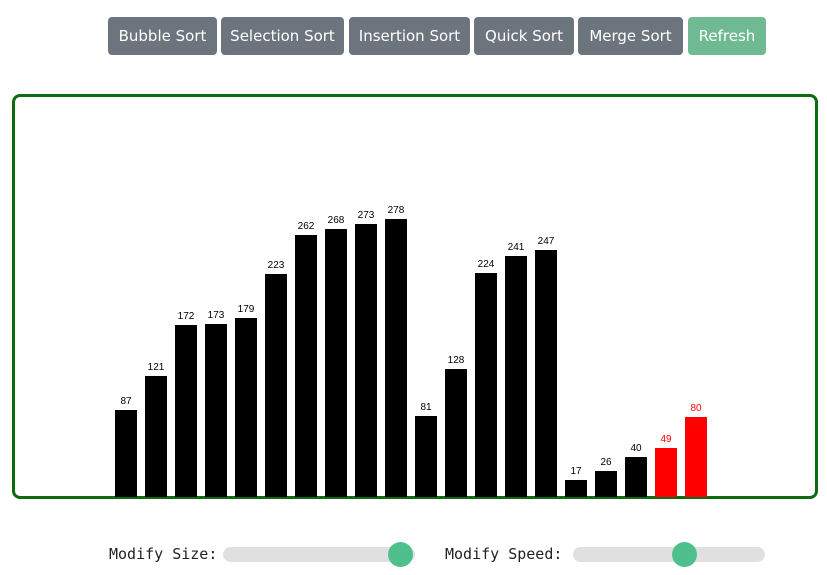  Describe the element at coordinates (276, 265) in the screenshot. I see `bar-value-label: 223` at that location.